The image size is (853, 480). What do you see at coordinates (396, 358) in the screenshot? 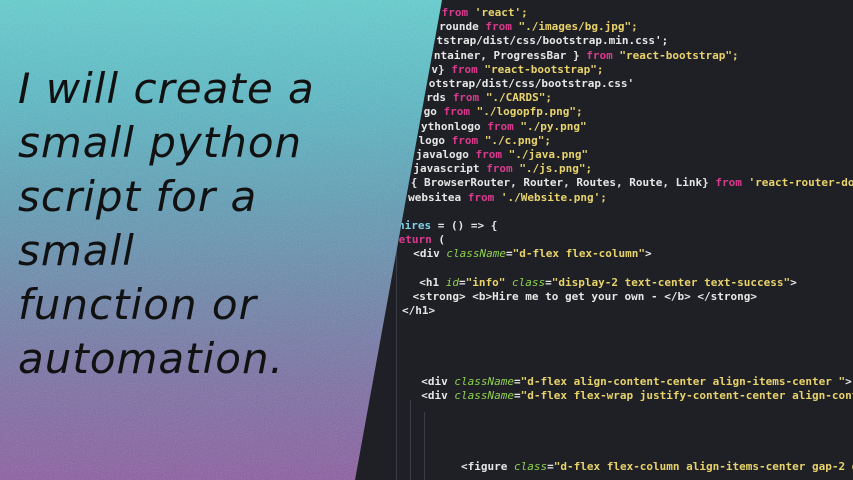
I see `indent-guide` at bounding box center [396, 358].